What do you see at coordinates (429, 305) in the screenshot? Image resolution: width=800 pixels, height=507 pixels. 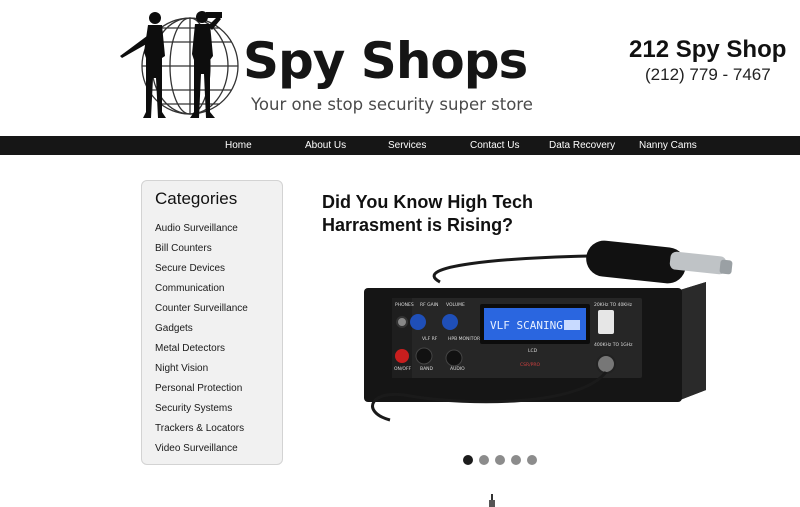 I see `svg-text: RF GAIN` at bounding box center [429, 305].